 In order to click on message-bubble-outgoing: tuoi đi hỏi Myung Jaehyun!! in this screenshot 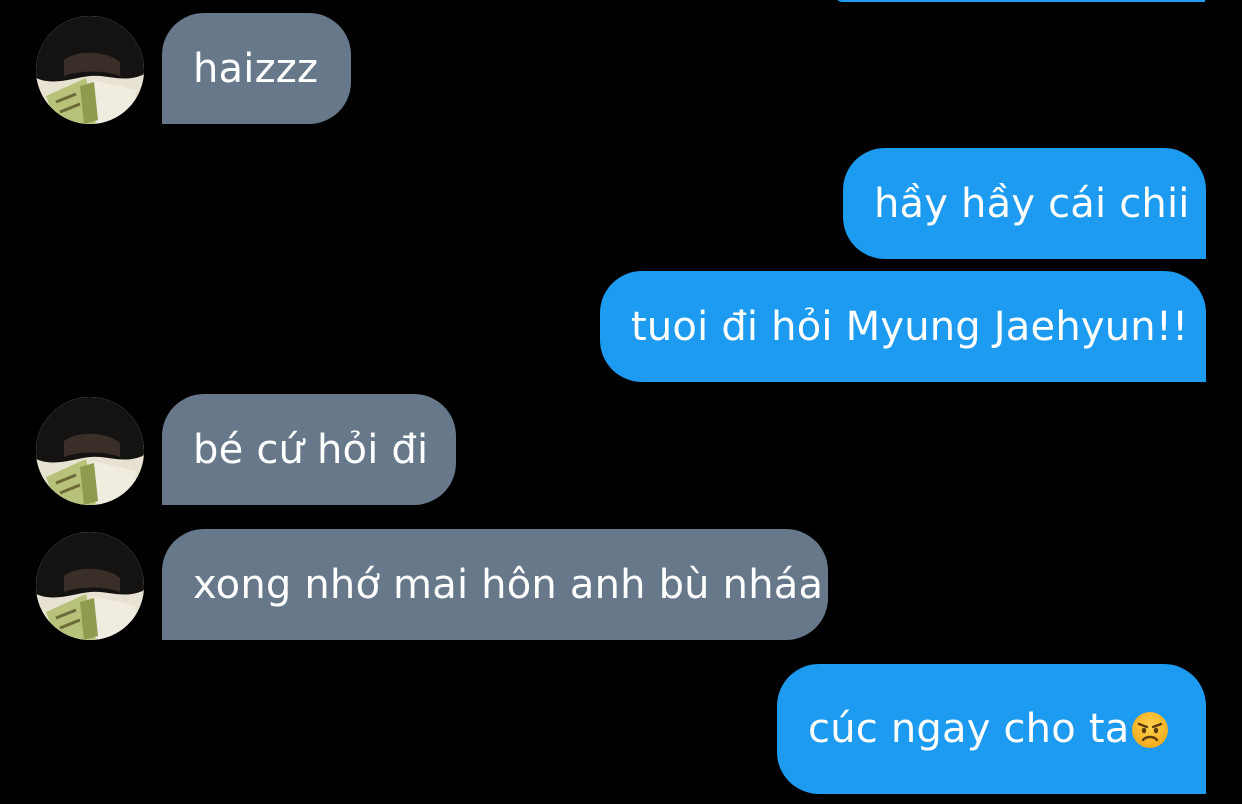, I will do `click(903, 326)`.